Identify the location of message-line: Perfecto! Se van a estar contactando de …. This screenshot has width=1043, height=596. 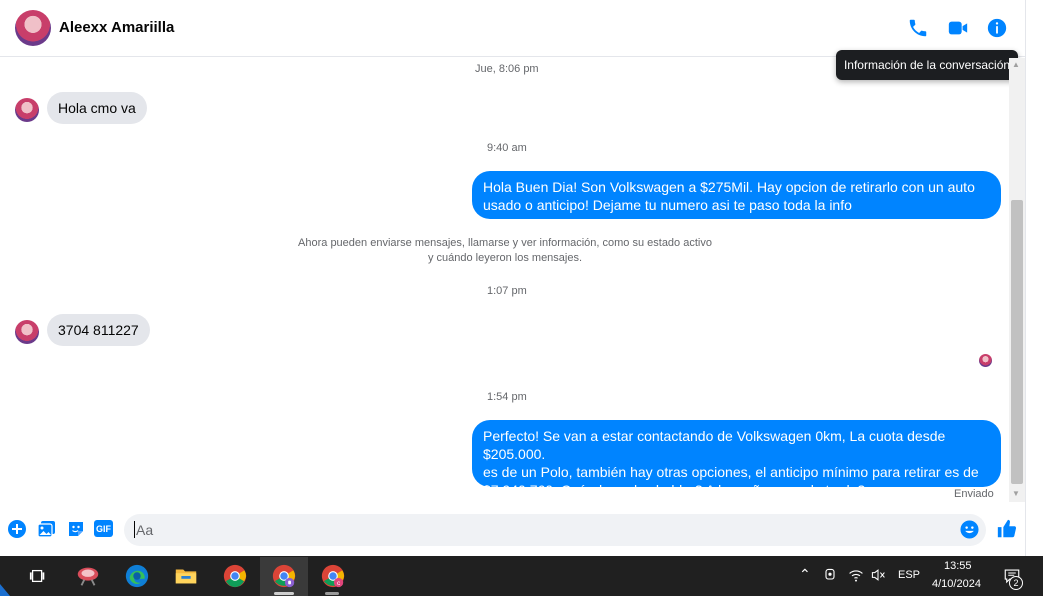
(714, 445).